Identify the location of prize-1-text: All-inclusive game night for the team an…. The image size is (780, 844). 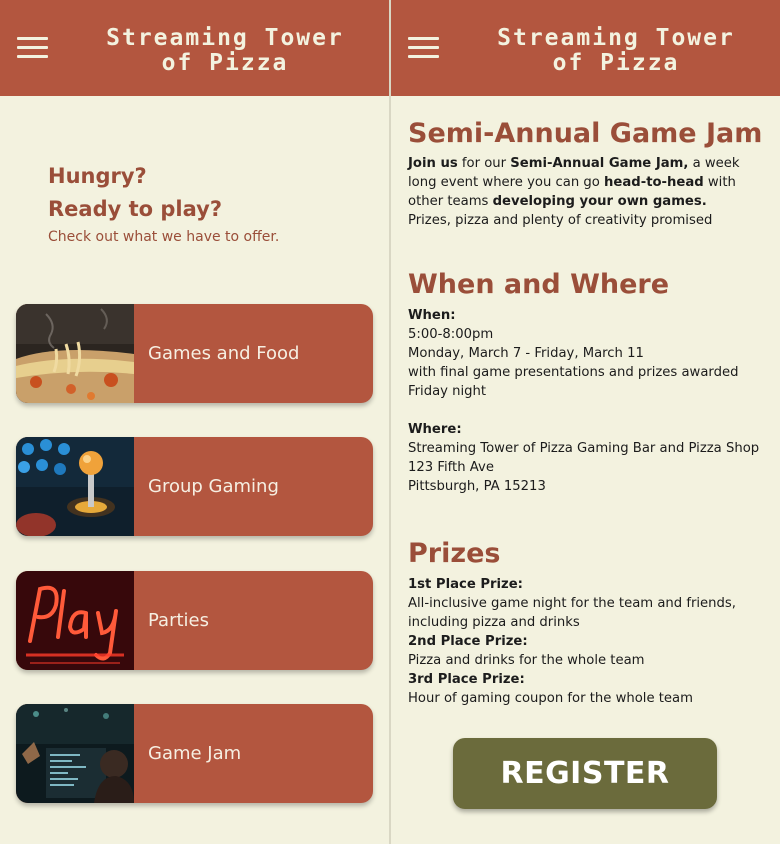
(572, 613).